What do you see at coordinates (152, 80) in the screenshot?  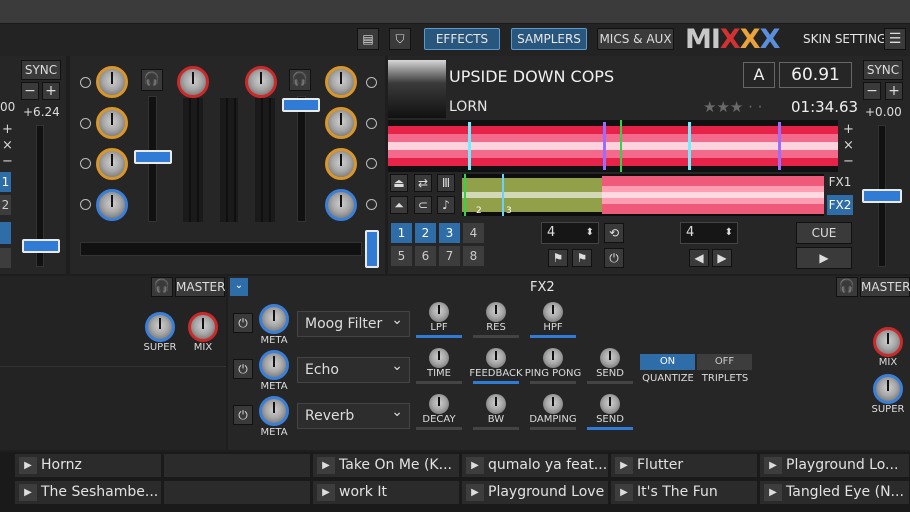 I see `ch1-headphone-icon: 🎧` at bounding box center [152, 80].